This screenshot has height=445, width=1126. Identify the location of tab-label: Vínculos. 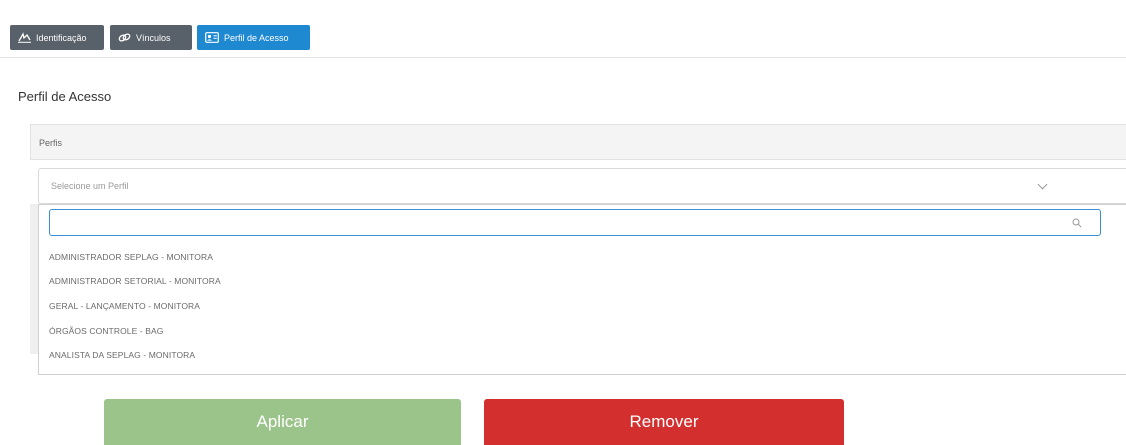
(153, 37).